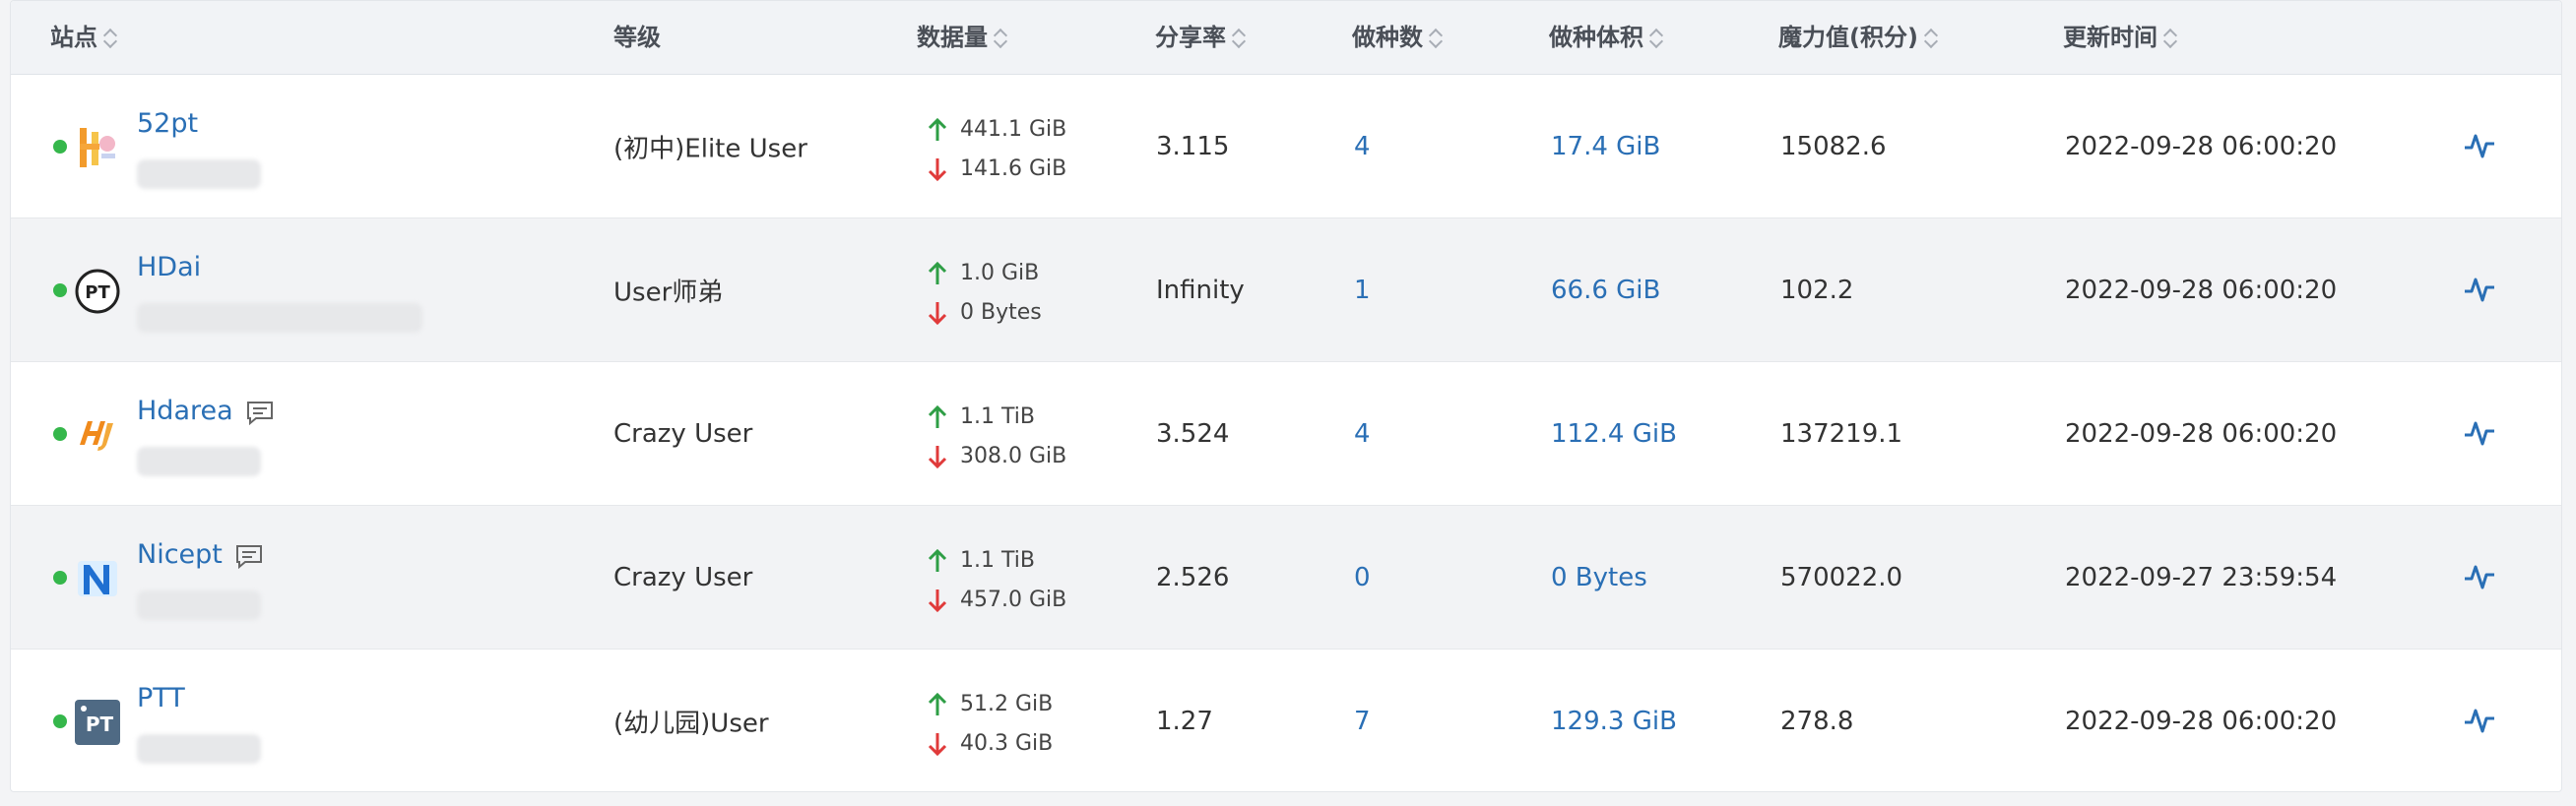 The height and width of the screenshot is (806, 2576). What do you see at coordinates (1190, 37) in the screenshot?
I see `header-share-ratio-label: 分享率` at bounding box center [1190, 37].